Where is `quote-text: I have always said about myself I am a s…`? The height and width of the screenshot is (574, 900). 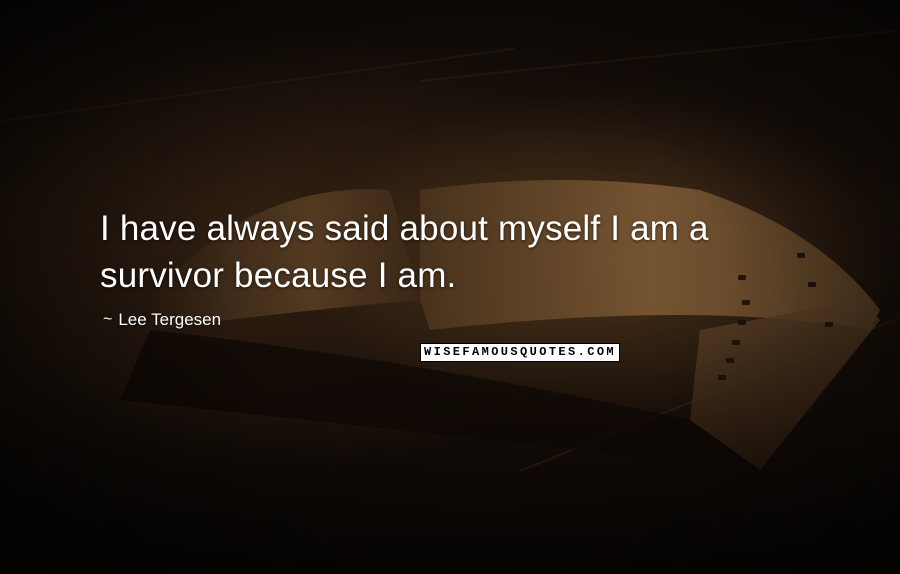 quote-text: I have always said about myself I am a s… is located at coordinates (404, 252).